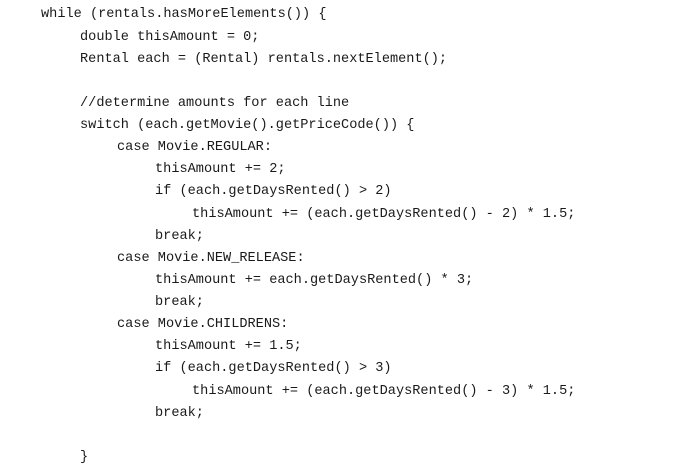 The image size is (683, 464). Describe the element at coordinates (273, 368) in the screenshot. I see `code-line-childrens-if: if (each.getDaysRented() > 3)` at that location.